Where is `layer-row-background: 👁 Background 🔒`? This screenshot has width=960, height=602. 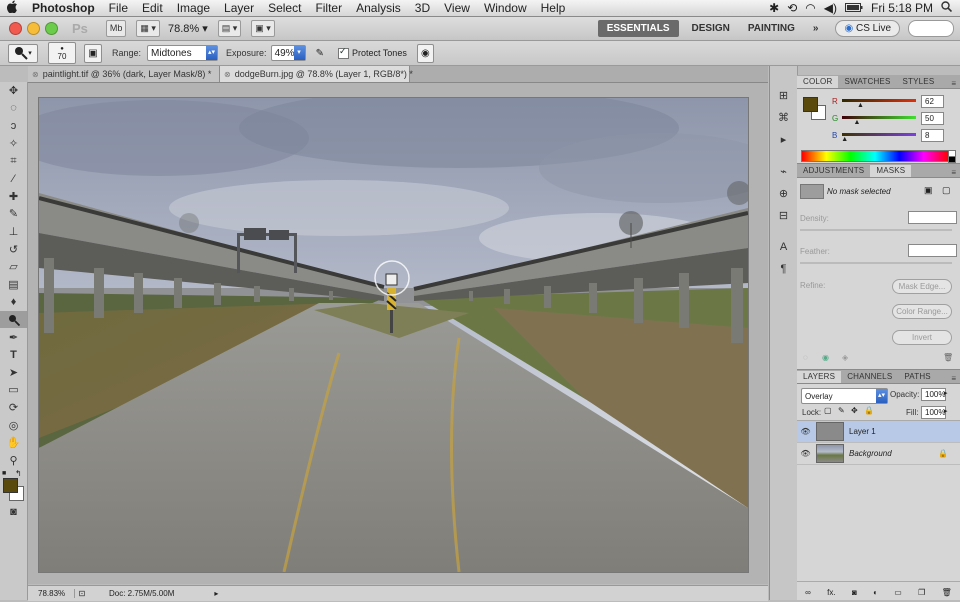 layer-row-background: 👁 Background 🔒 is located at coordinates (878, 454).